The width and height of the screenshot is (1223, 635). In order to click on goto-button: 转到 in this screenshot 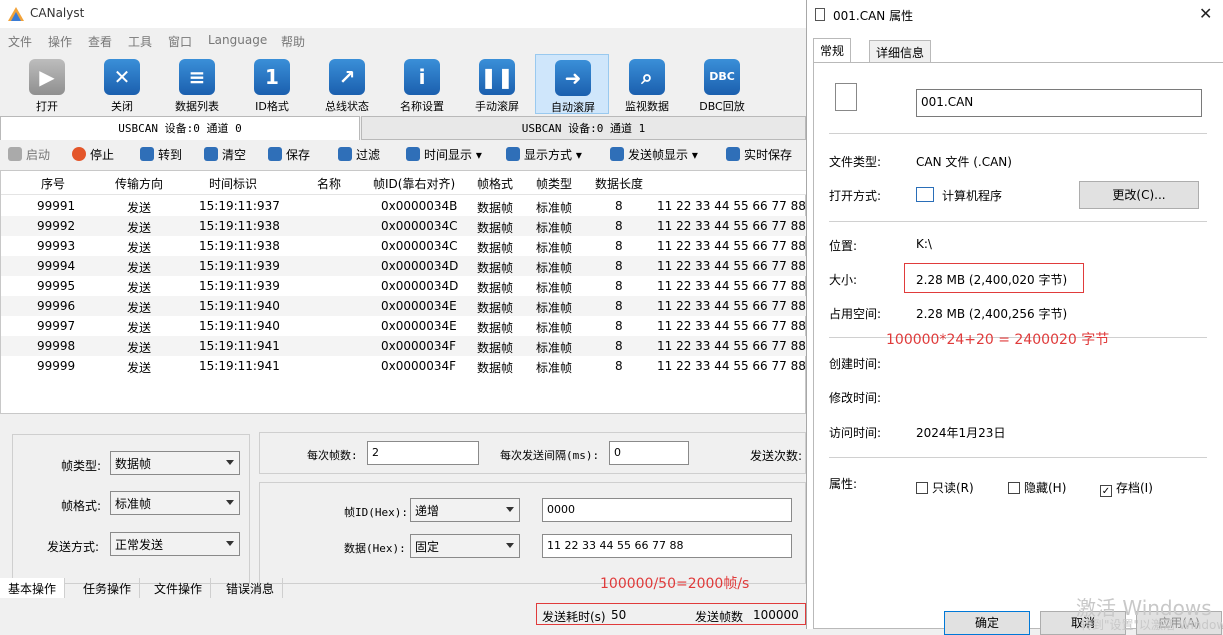, I will do `click(161, 154)`.